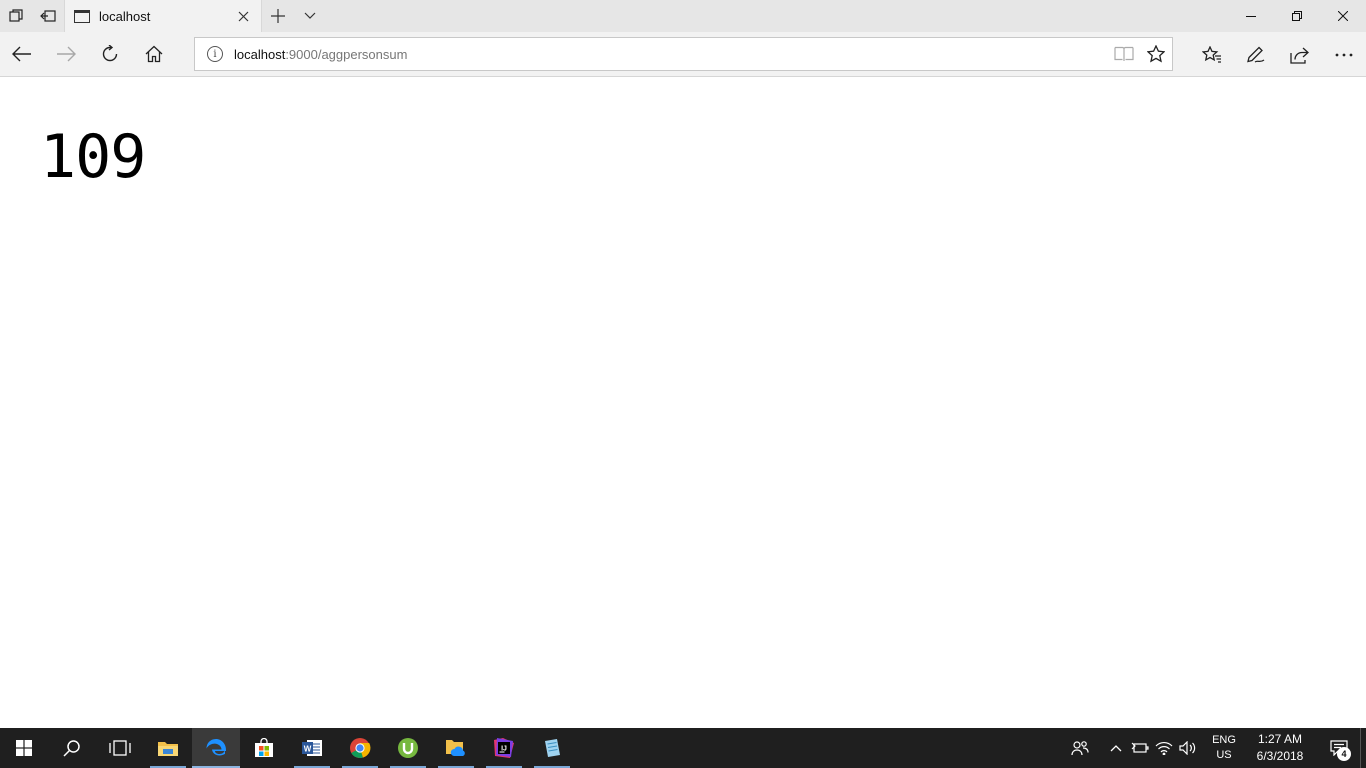  I want to click on chrome-icon, so click(360, 748).